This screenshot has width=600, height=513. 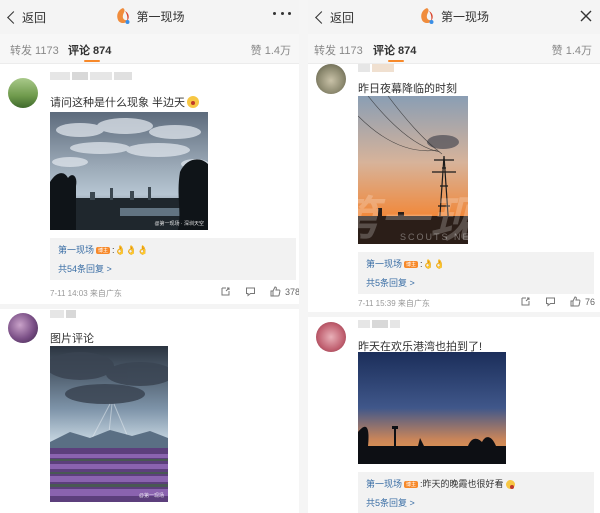 What do you see at coordinates (179, 224) in the screenshot?
I see `photo-watermark: @第一现场 · 深圳天空` at bounding box center [179, 224].